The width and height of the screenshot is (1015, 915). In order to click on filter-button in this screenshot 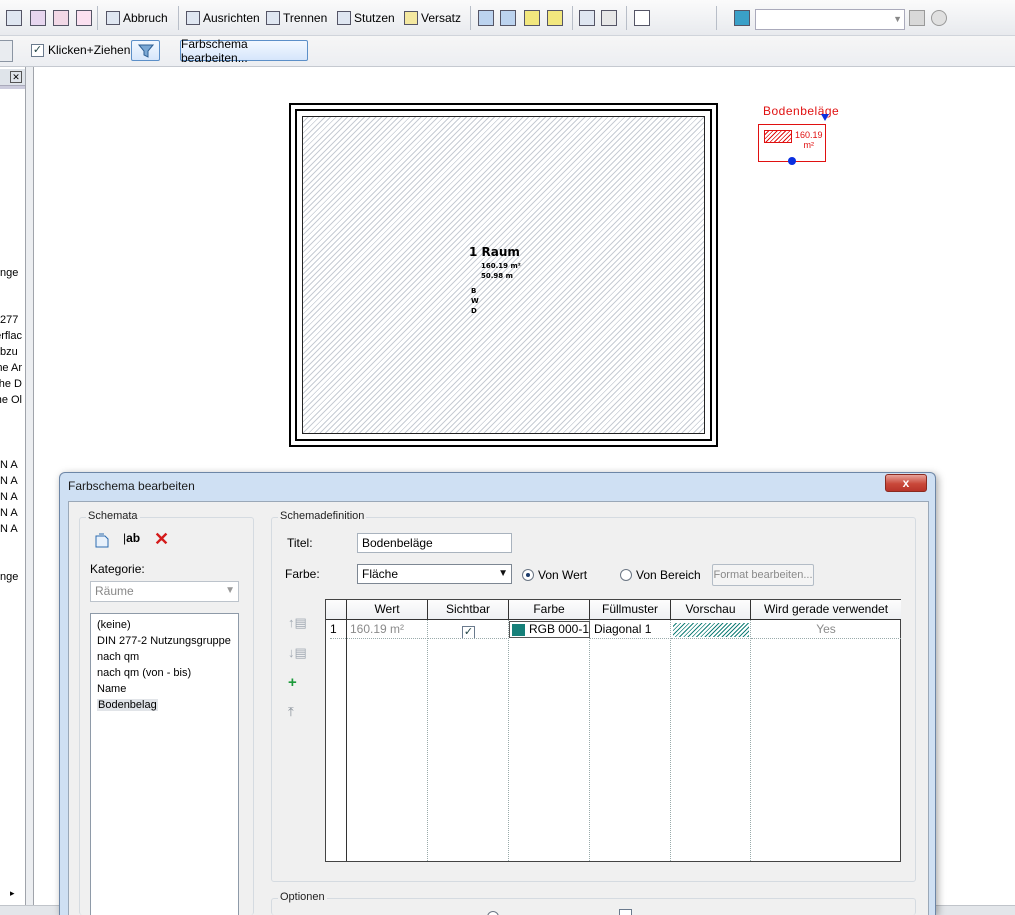, I will do `click(145, 50)`.